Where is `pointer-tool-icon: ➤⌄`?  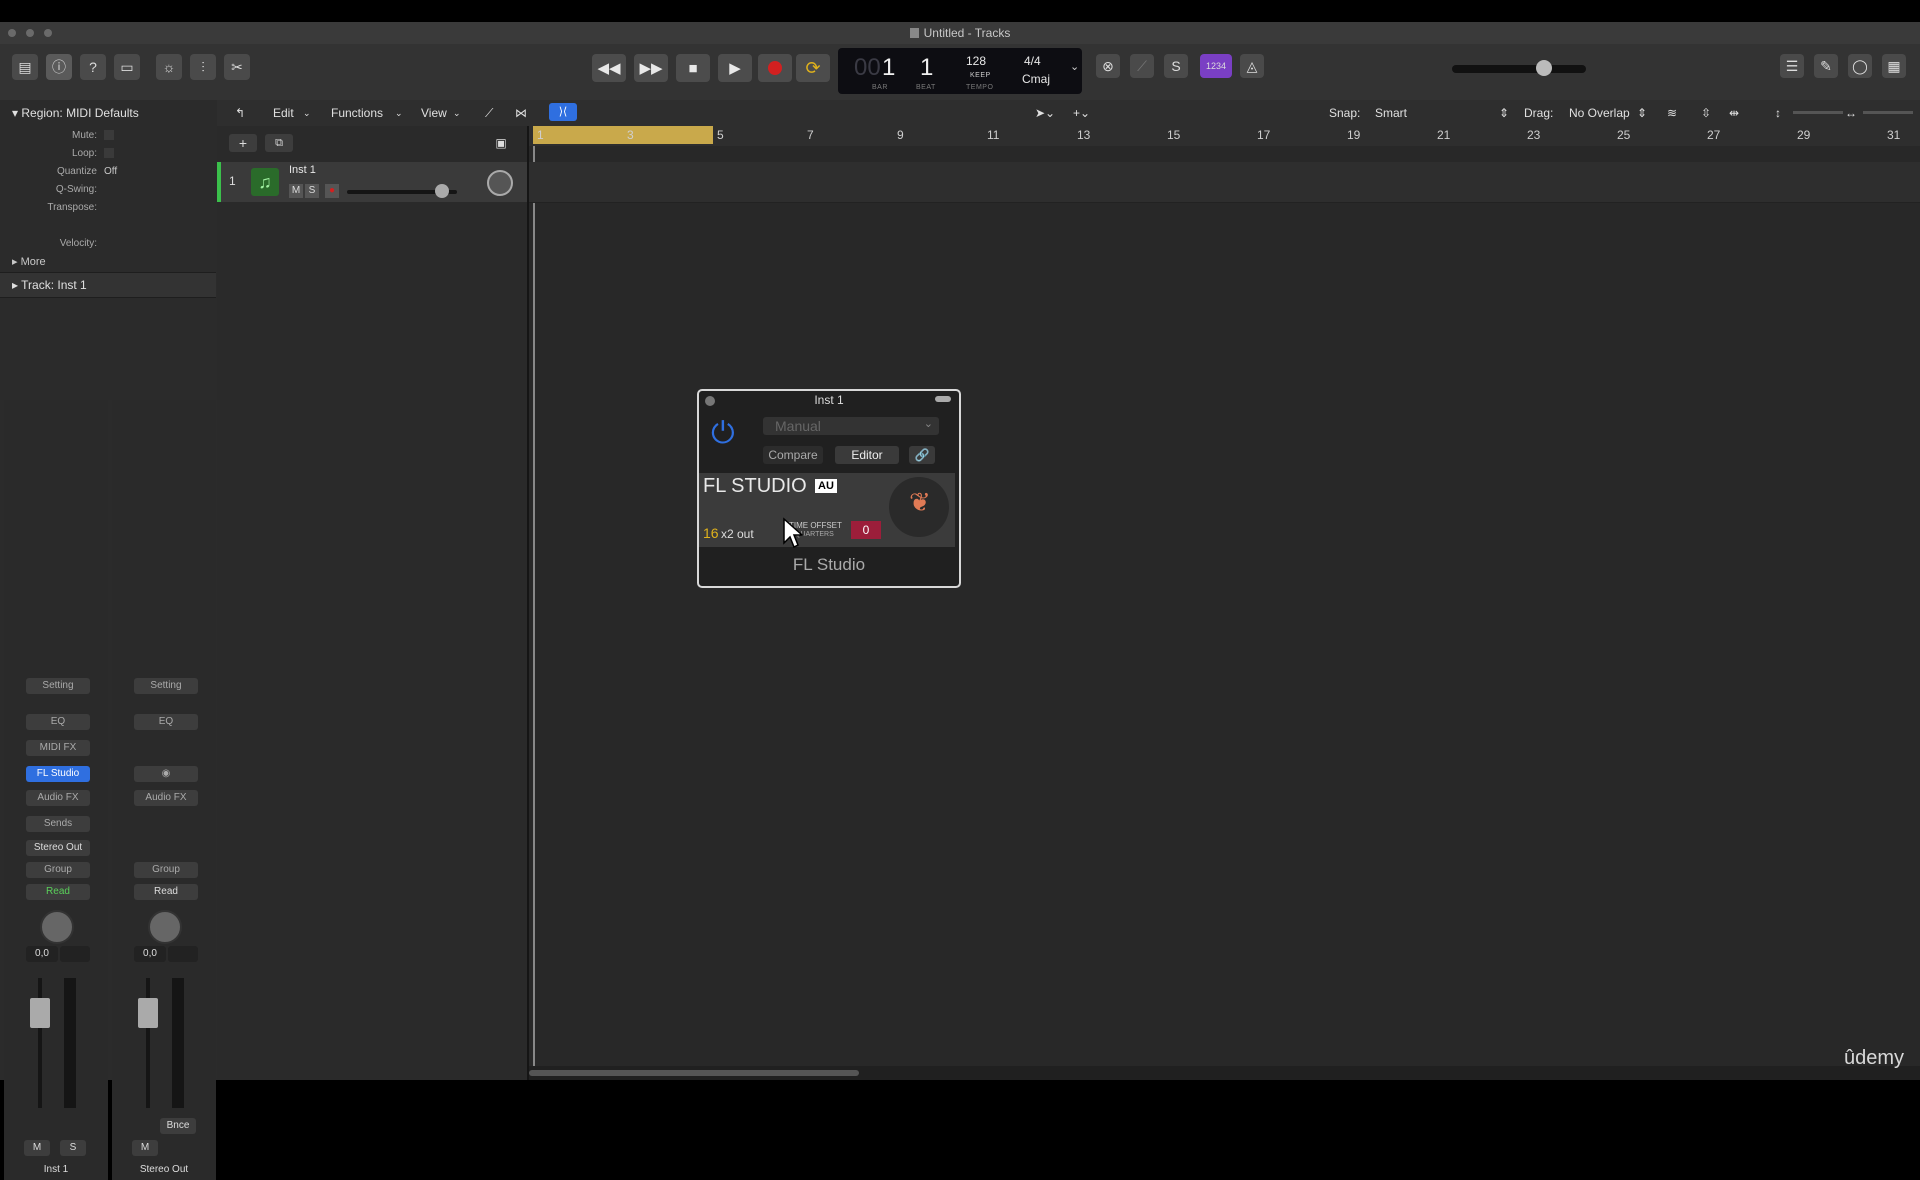
pointer-tool-icon: ➤⌄ is located at coordinates (1045, 113).